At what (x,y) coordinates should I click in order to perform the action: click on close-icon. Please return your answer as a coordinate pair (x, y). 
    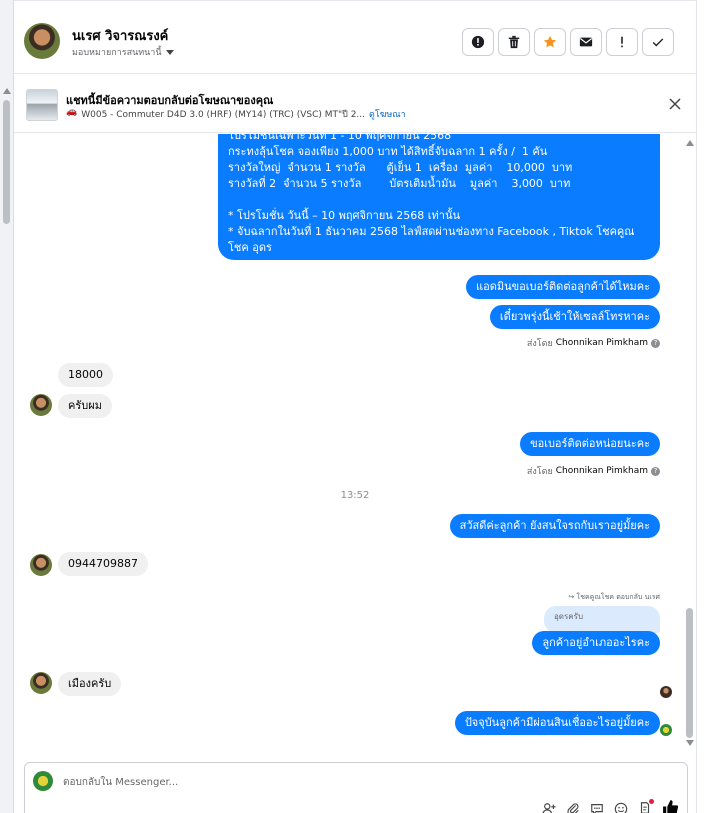
    Looking at the image, I should click on (675, 104).